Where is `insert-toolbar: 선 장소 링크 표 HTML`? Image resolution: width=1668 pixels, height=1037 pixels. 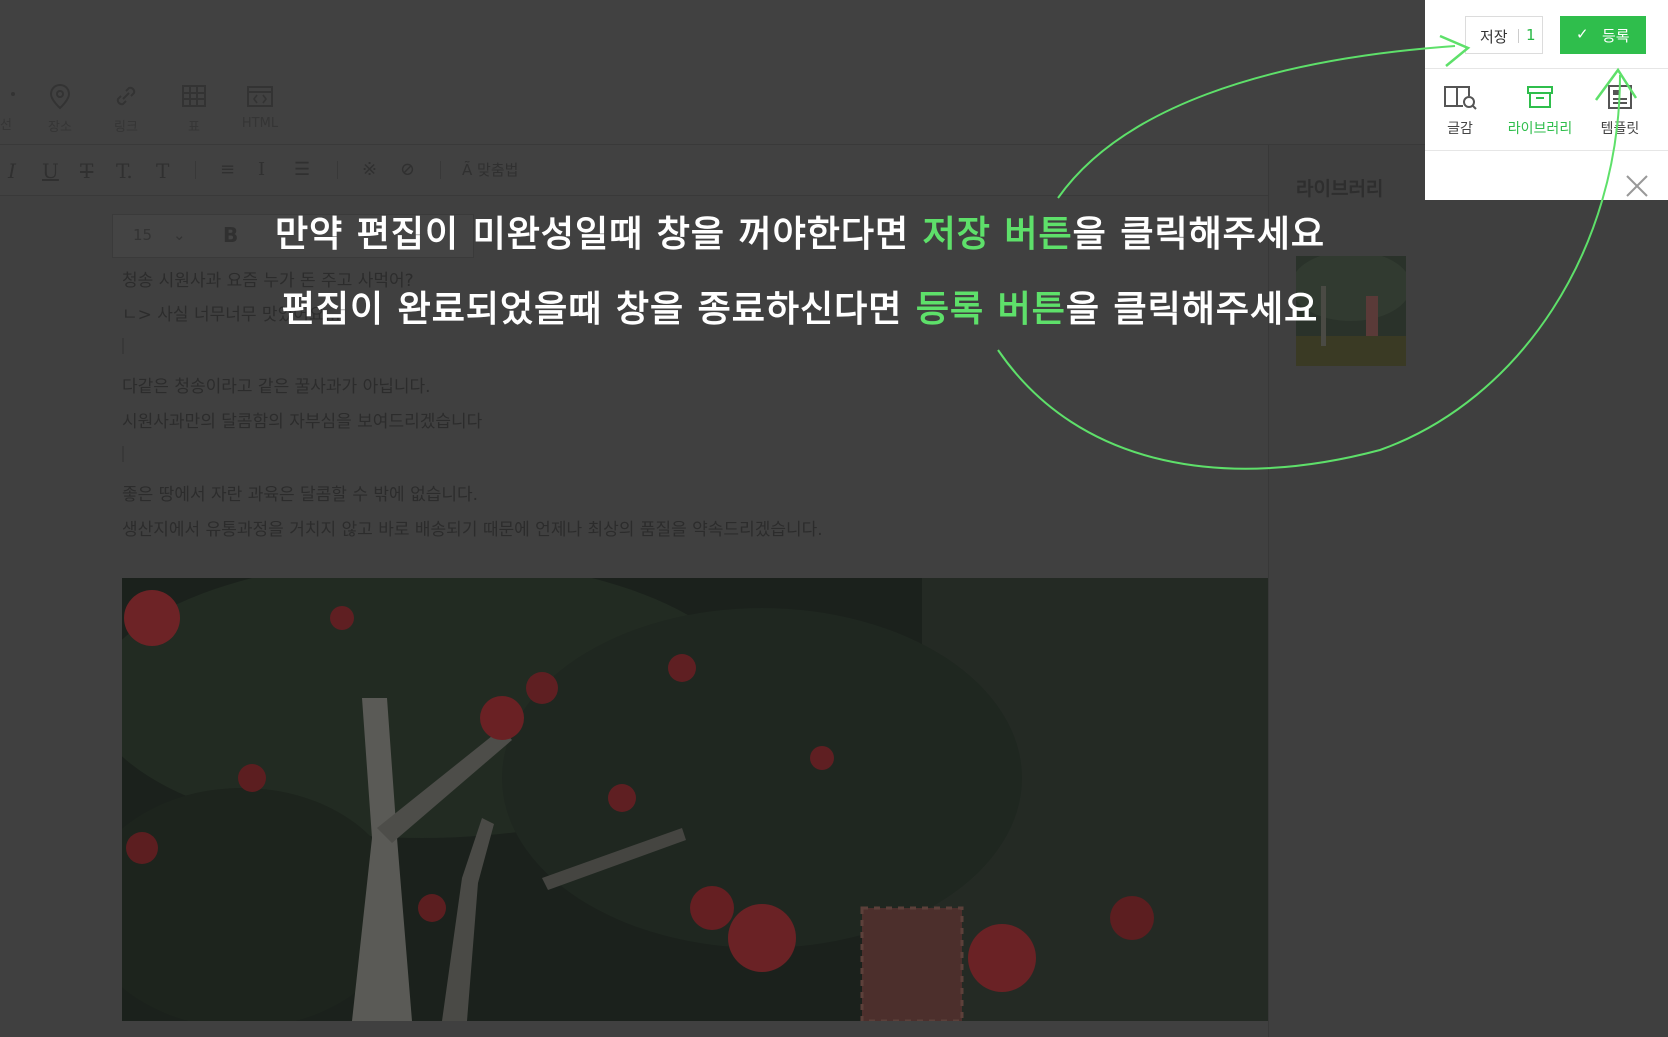 insert-toolbar: 선 장소 링크 표 HTML is located at coordinates (712, 106).